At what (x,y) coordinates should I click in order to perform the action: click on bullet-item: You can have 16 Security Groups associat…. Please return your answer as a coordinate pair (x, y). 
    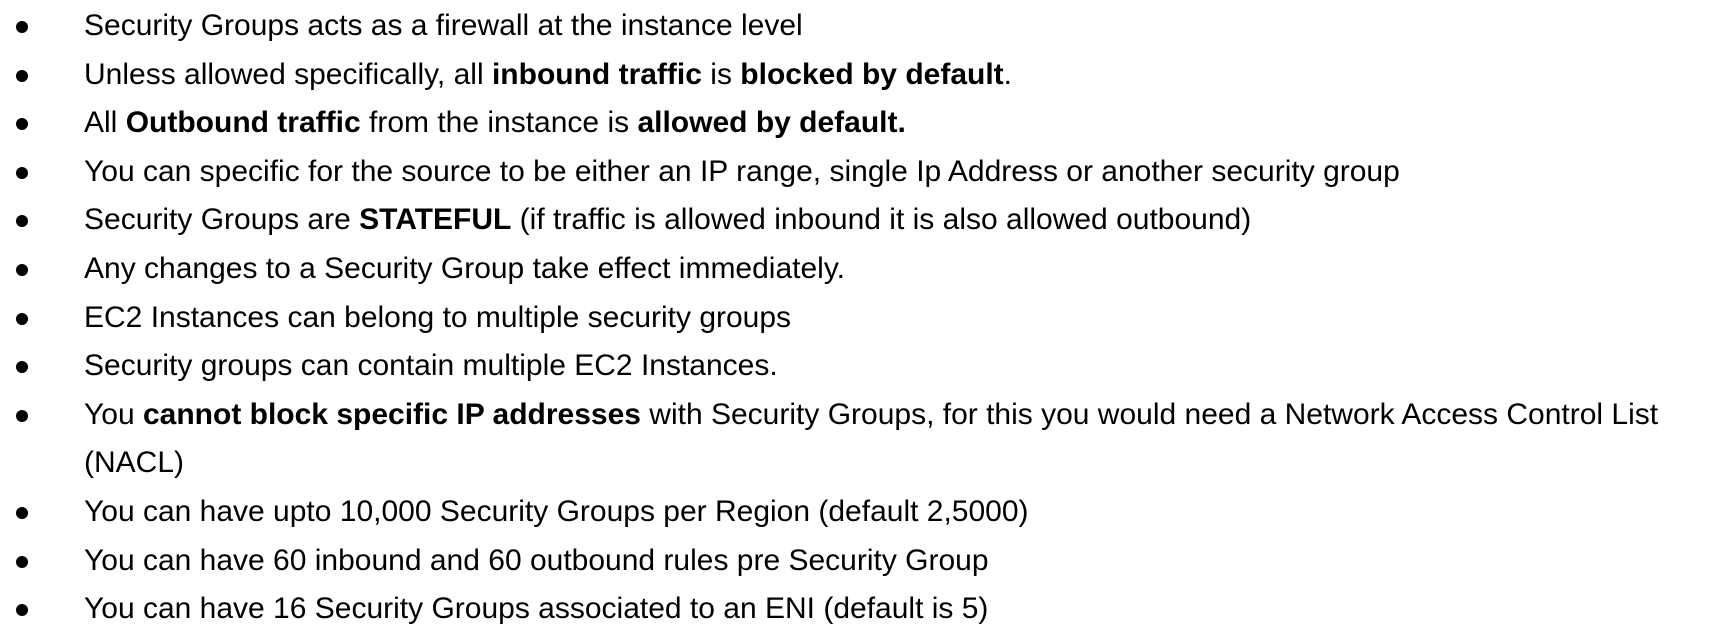
    Looking at the image, I should click on (857, 609).